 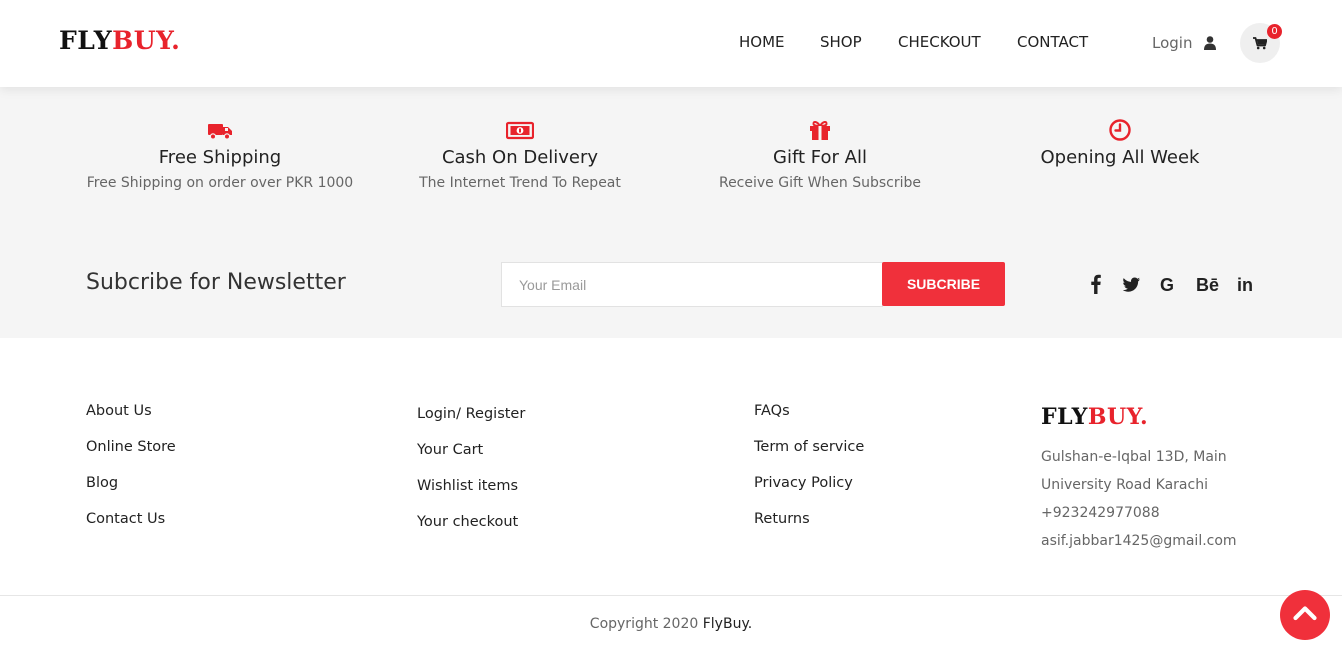 What do you see at coordinates (220, 132) in the screenshot?
I see `truck-icon` at bounding box center [220, 132].